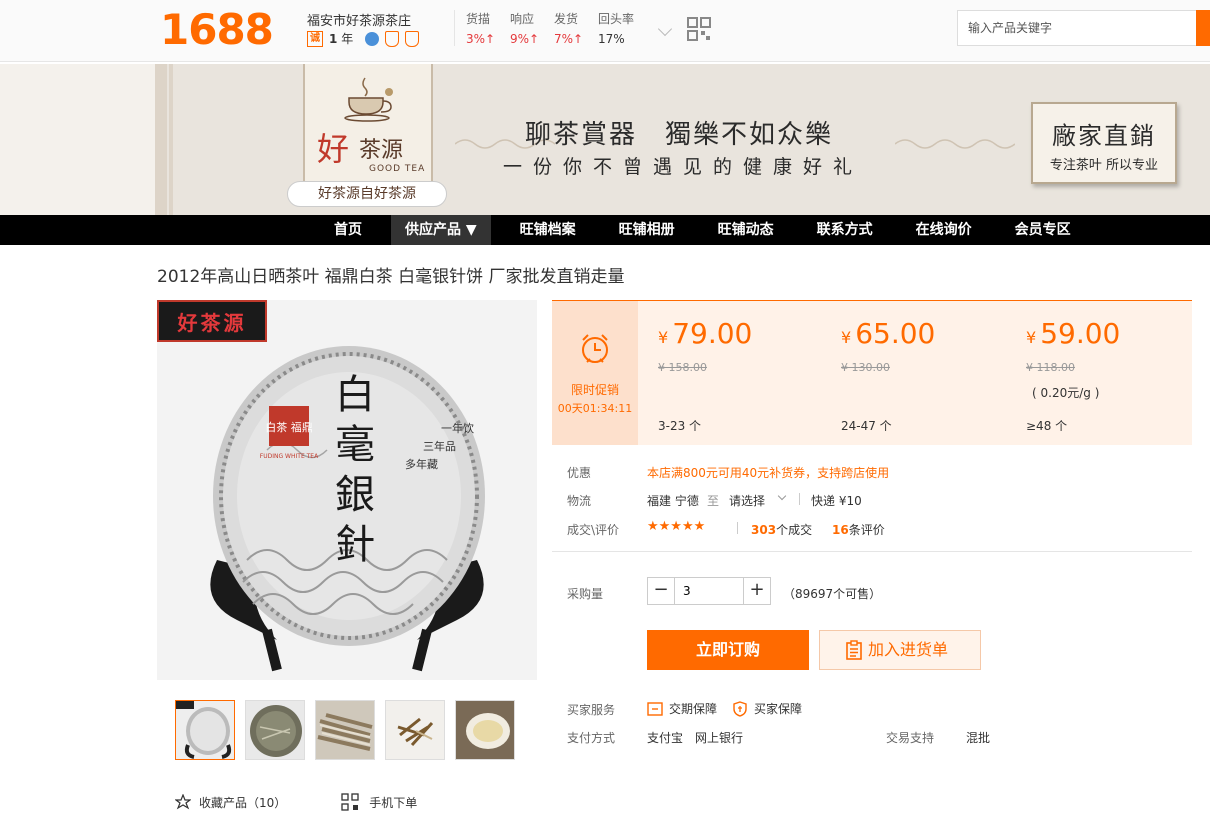  What do you see at coordinates (595, 373) in the screenshot?
I see `flash-sale-box: 限时促销 00天01:34:11` at bounding box center [595, 373].